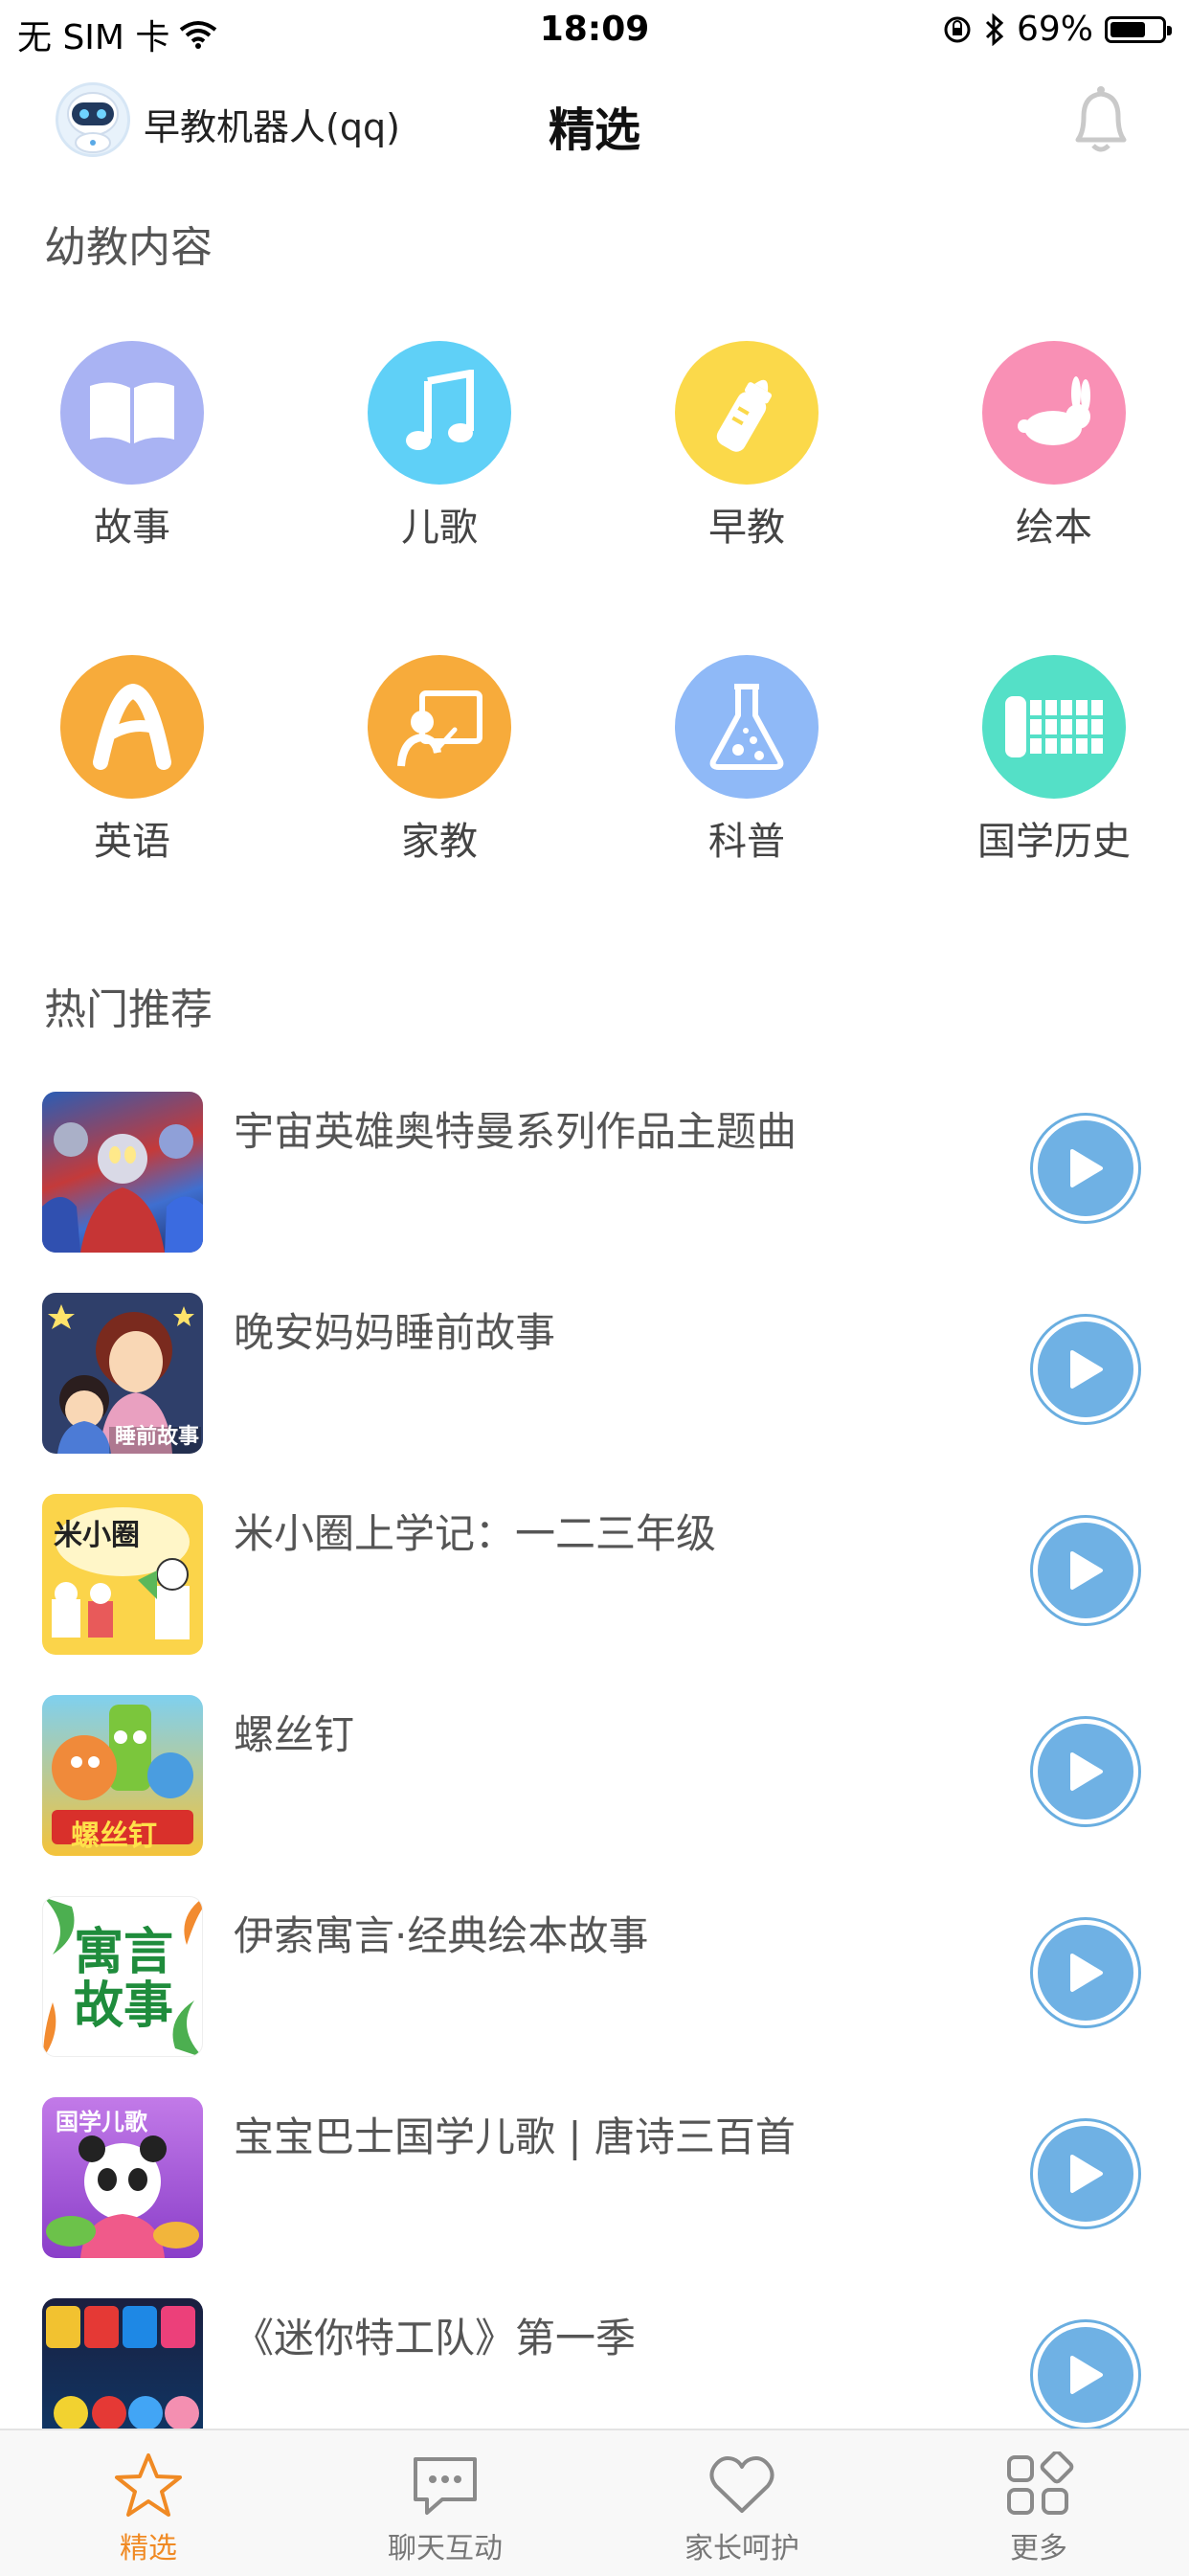  What do you see at coordinates (445, 2548) in the screenshot?
I see `tab-label: 聊天互动` at bounding box center [445, 2548].